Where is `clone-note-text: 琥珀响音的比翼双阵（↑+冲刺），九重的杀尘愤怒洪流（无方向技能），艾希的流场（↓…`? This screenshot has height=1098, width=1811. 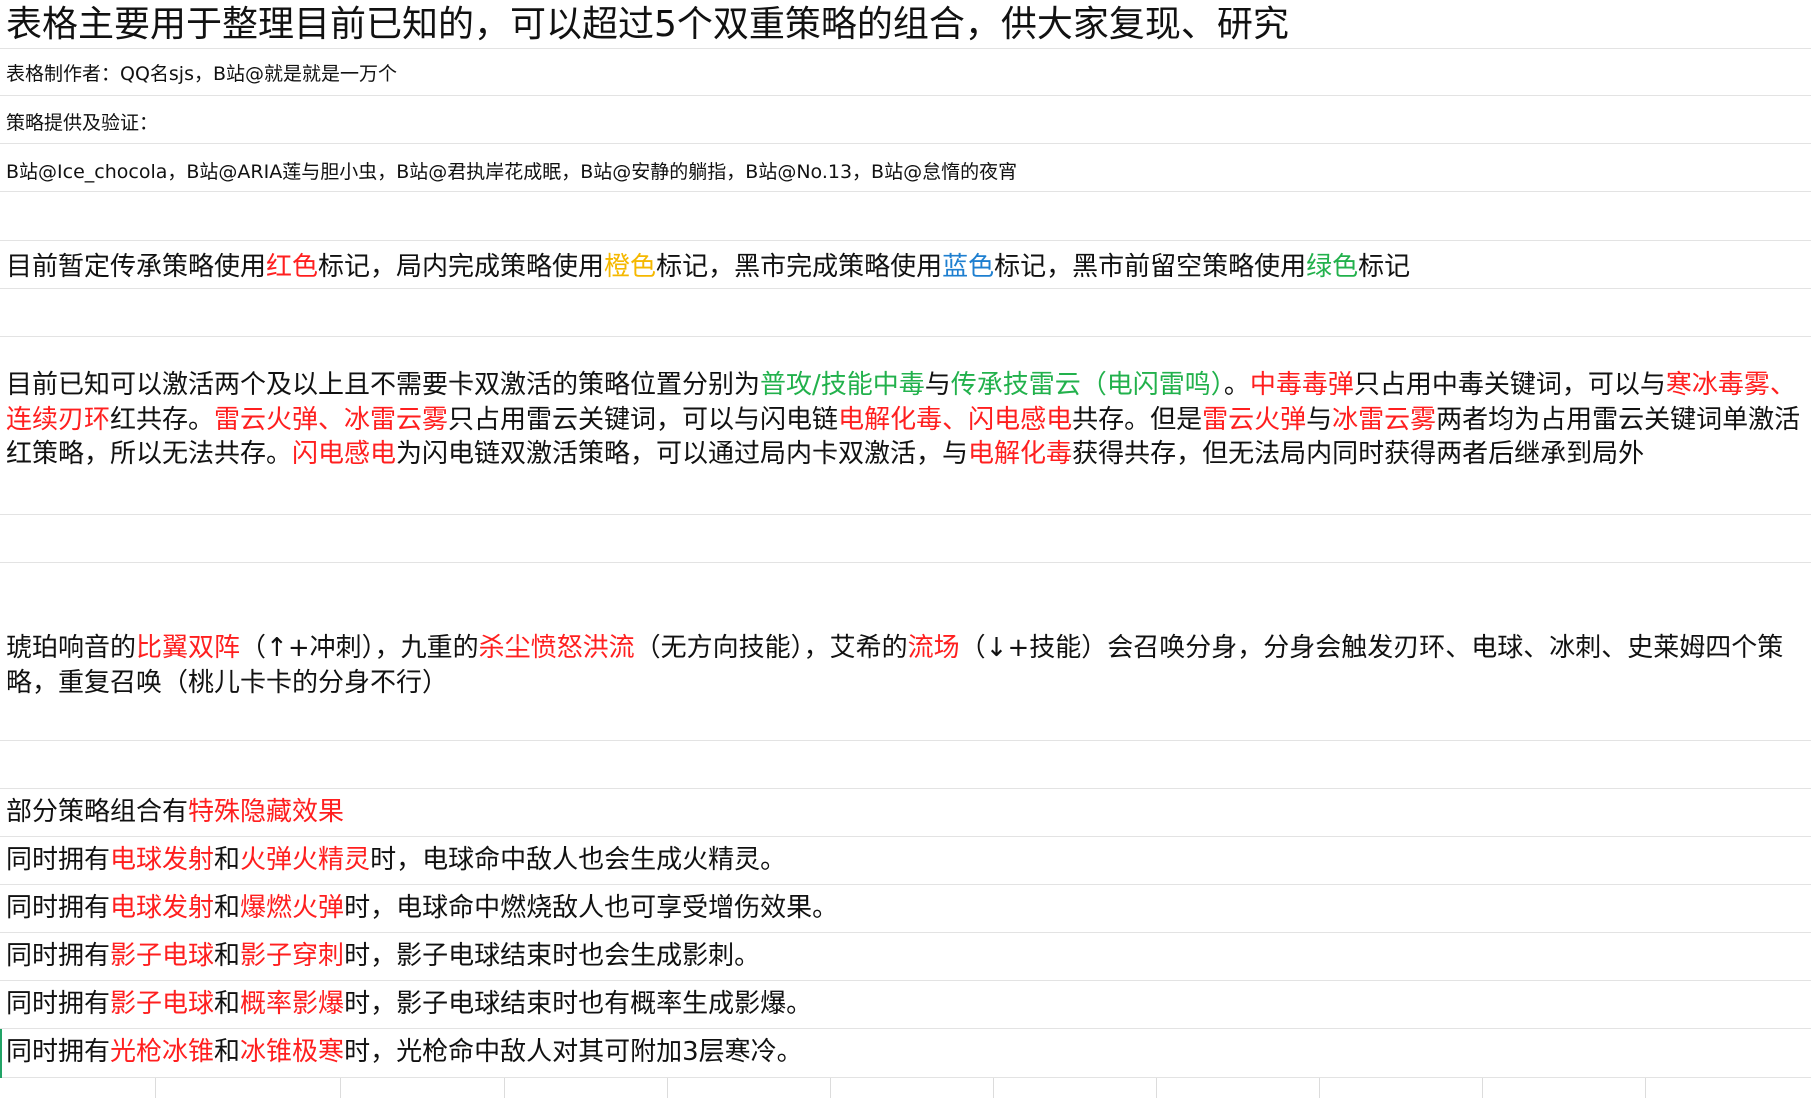
clone-note-text: 琥珀响音的比翼双阵（↑+冲刺），九重的杀尘愤怒洪流（无方向技能），艾希的流场（↓… is located at coordinates (895, 665).